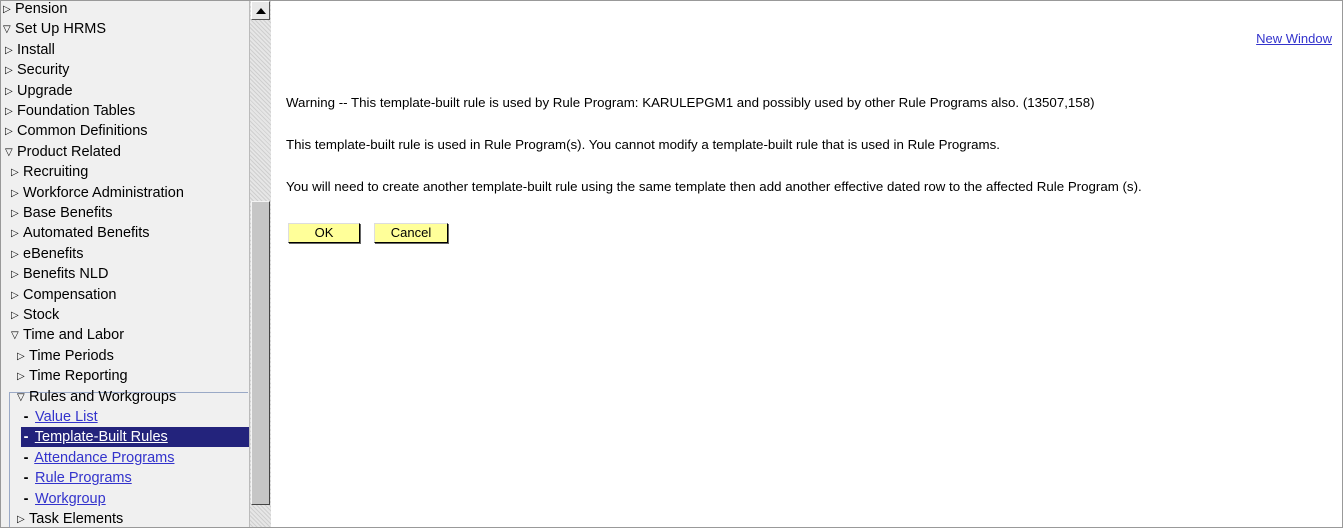  I want to click on nav-item-automated-benefits: ▷ Automated Benefits, so click(80, 233).